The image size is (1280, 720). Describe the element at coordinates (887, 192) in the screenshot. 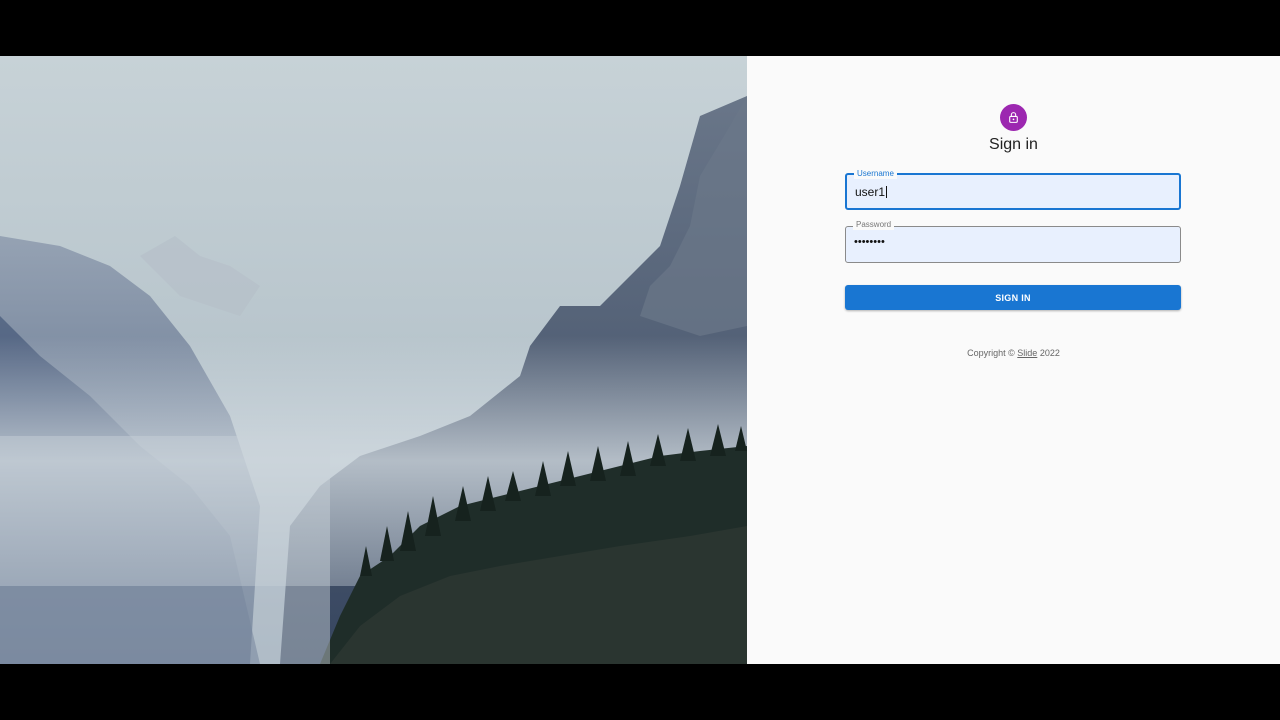

I see `text-caret` at that location.